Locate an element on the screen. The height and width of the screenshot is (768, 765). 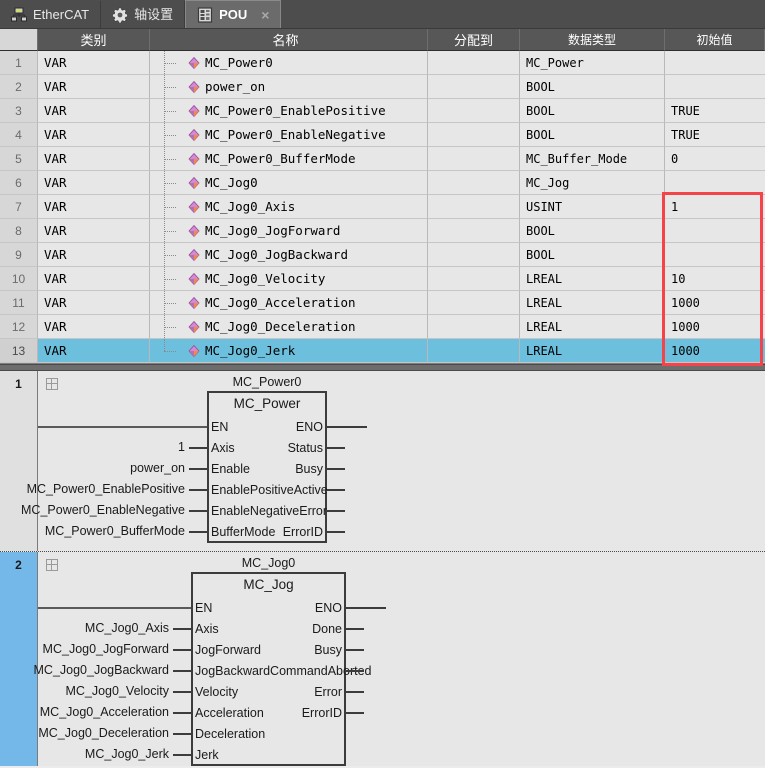
rung-number: 1 is located at coordinates (19, 461).